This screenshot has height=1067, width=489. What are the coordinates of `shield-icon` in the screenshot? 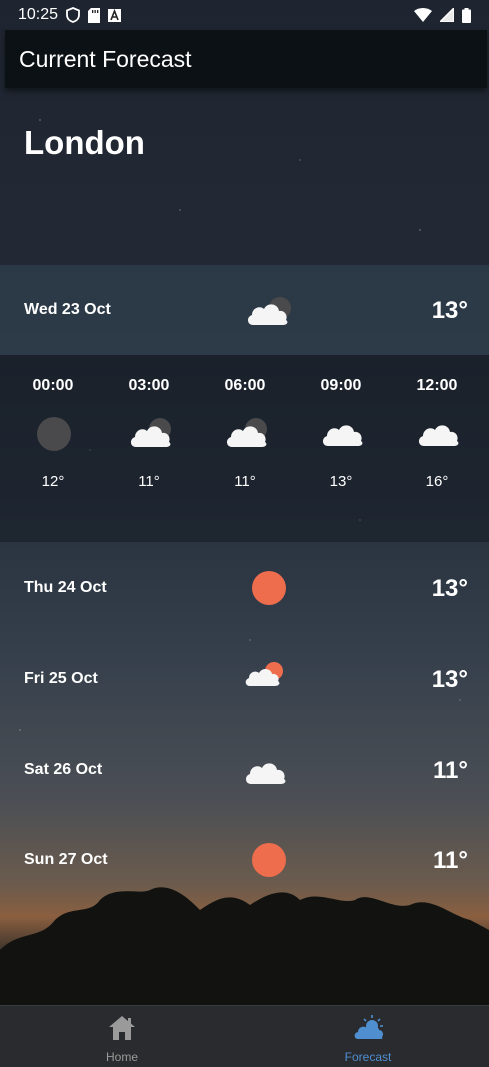 It's located at (73, 15).